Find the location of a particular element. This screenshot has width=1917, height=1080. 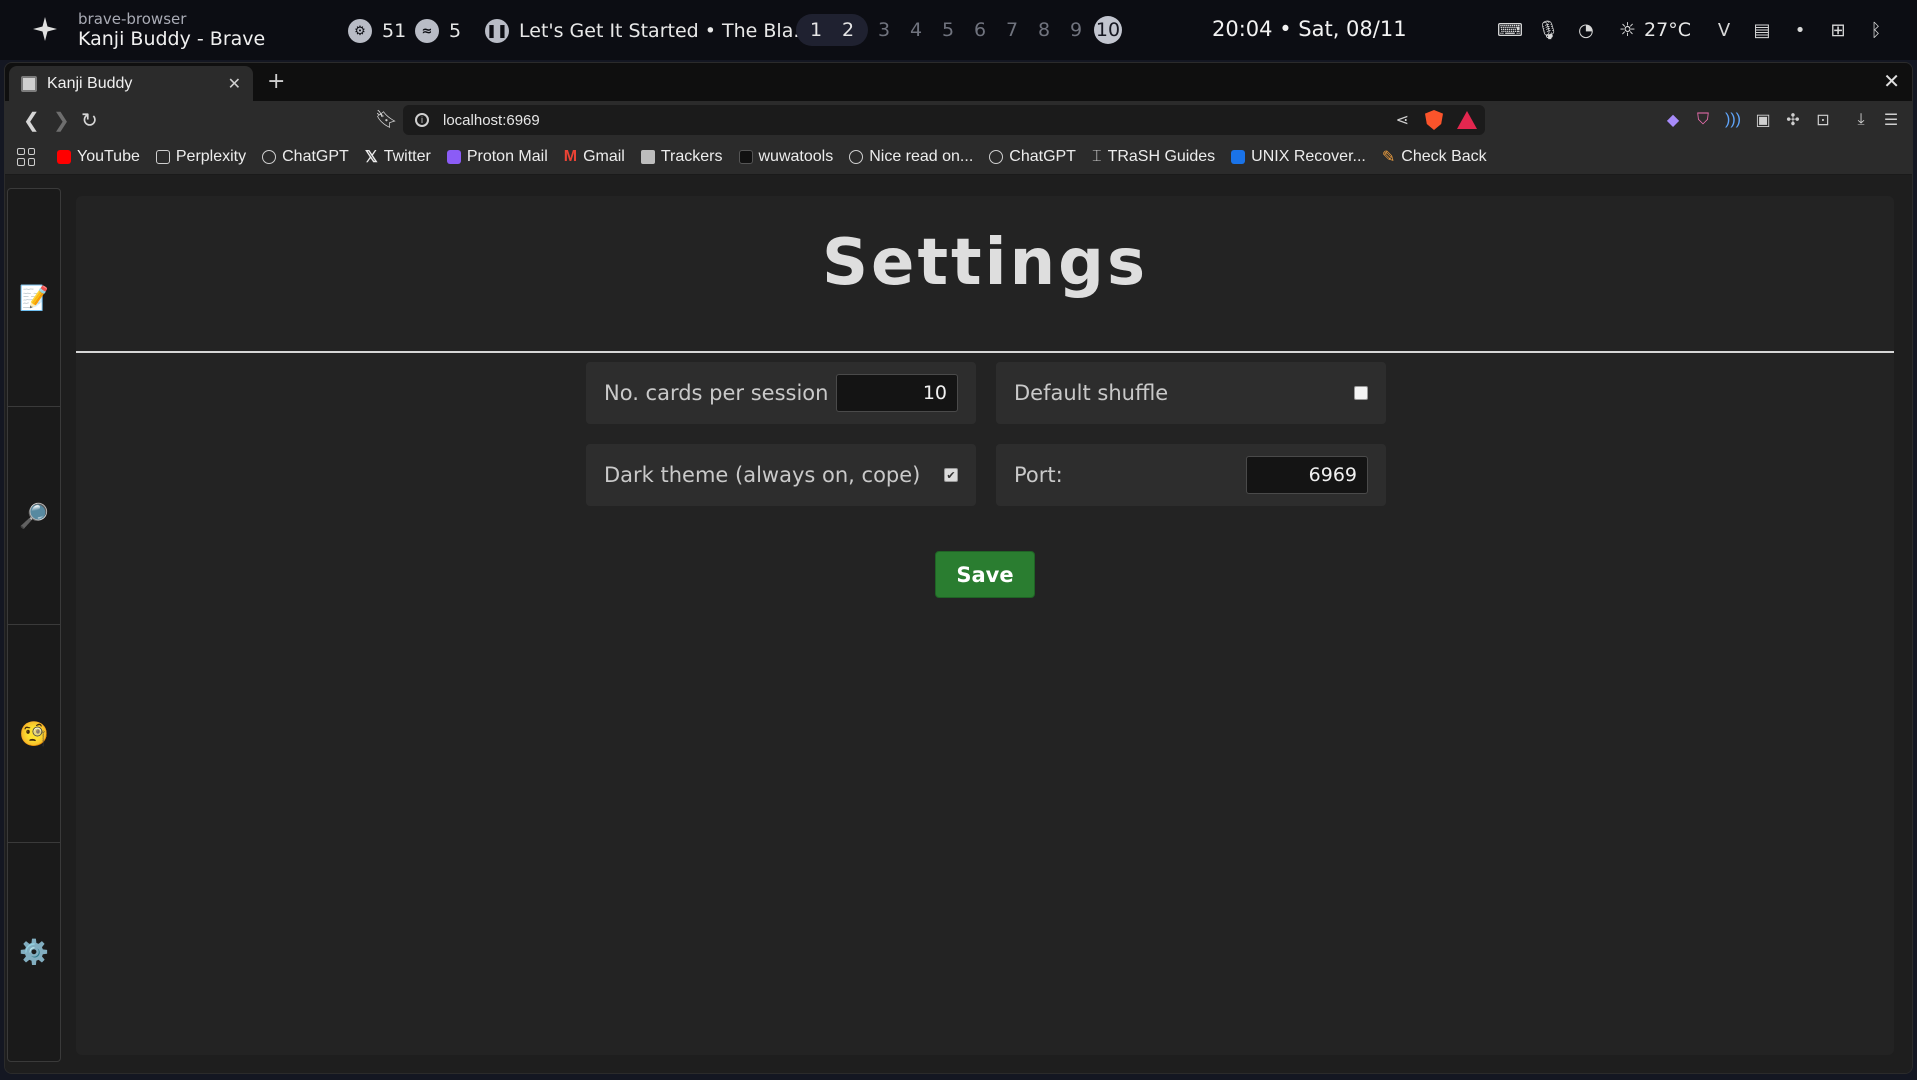

setting-dark-theme: Dark theme (always on, cope) ✔ is located at coordinates (781, 475).